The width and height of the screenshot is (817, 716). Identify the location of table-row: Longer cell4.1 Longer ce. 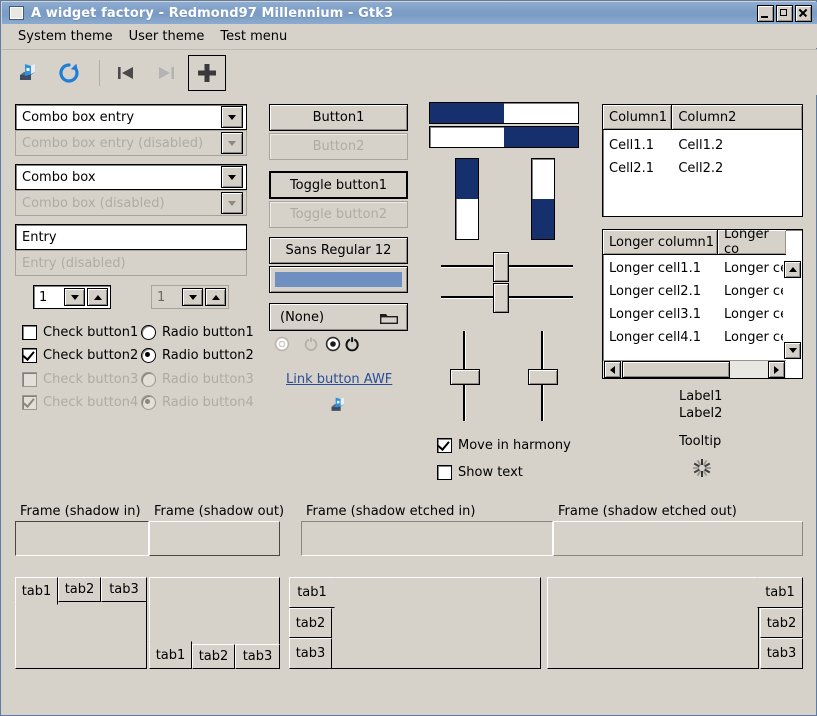
(702, 337).